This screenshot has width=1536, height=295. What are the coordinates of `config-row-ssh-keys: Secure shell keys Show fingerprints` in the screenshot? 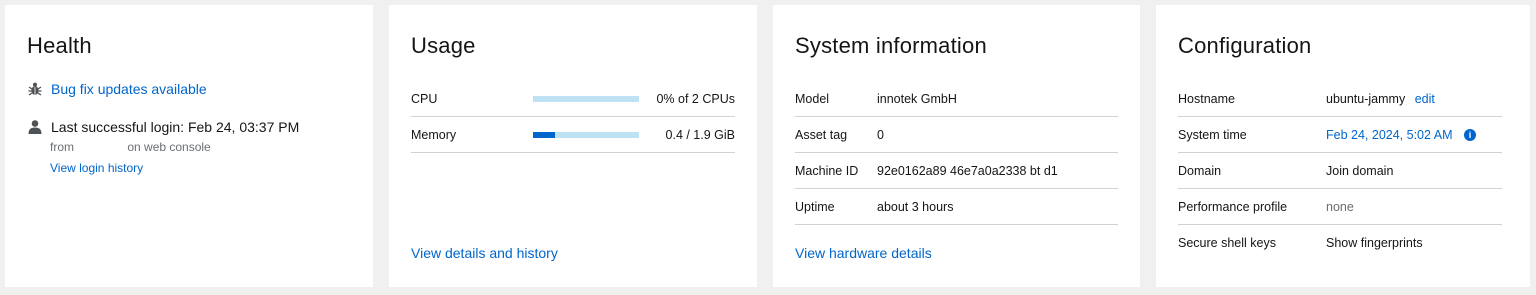 It's located at (1340, 243).